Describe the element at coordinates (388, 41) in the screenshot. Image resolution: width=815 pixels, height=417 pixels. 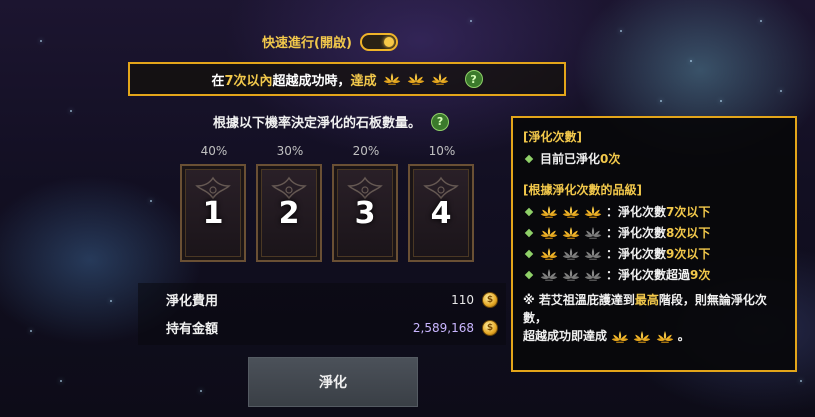
I see `toggle-knob` at that location.